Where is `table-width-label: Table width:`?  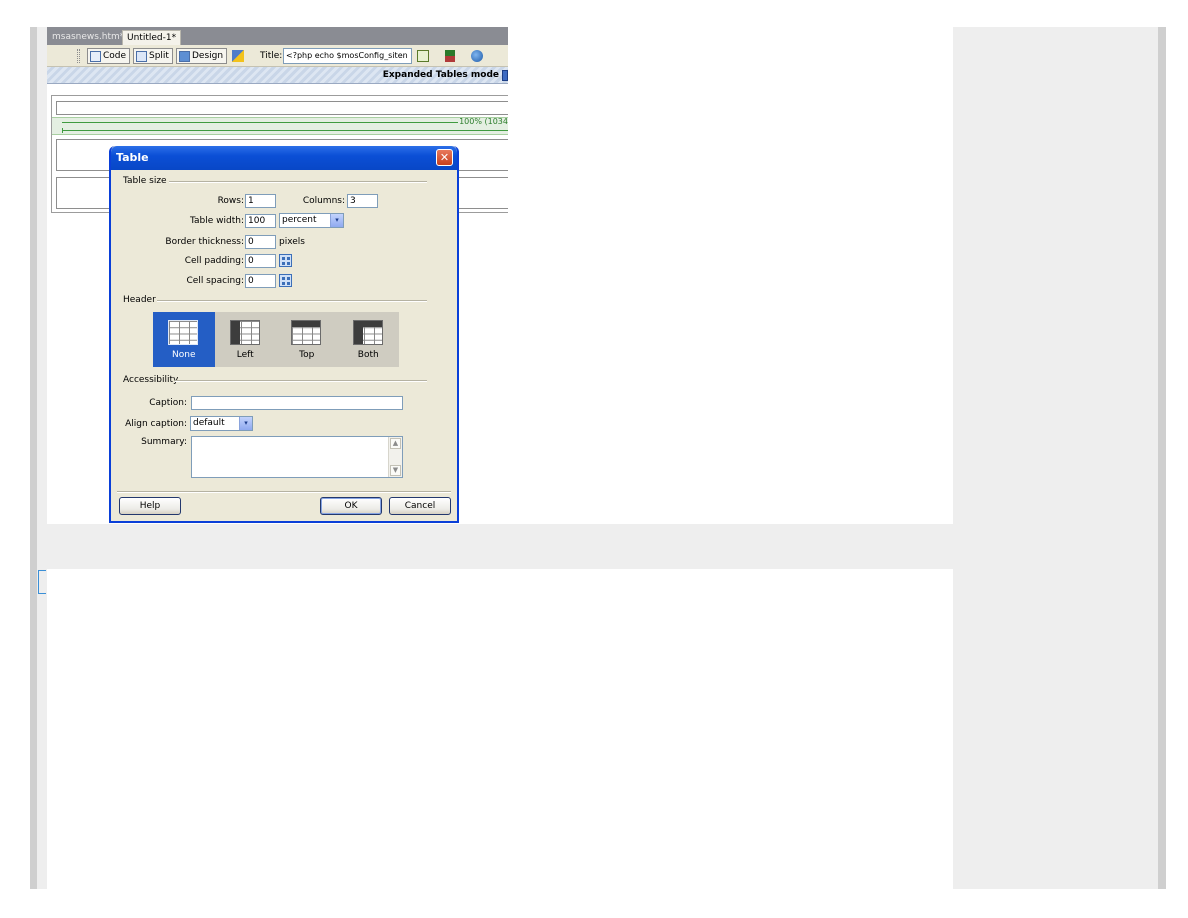
table-width-label: Table width: is located at coordinates (217, 221).